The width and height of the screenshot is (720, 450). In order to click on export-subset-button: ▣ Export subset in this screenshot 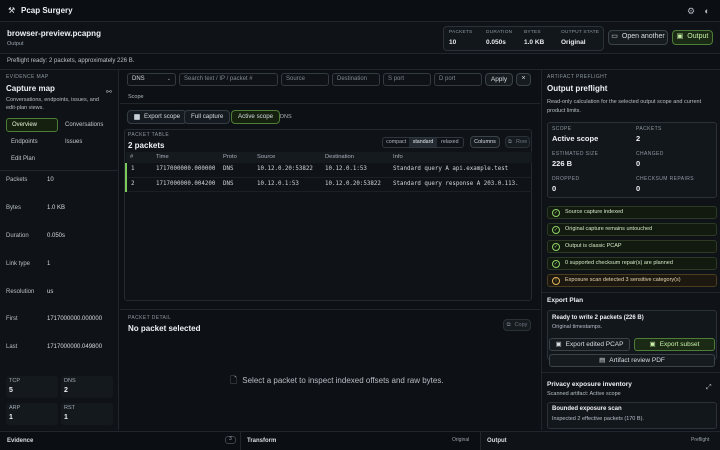, I will do `click(674, 344)`.